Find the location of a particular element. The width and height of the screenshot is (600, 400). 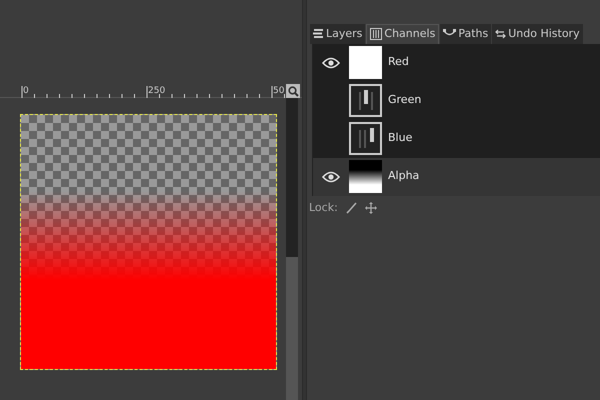

panel-tab: Undo History is located at coordinates (537, 34).